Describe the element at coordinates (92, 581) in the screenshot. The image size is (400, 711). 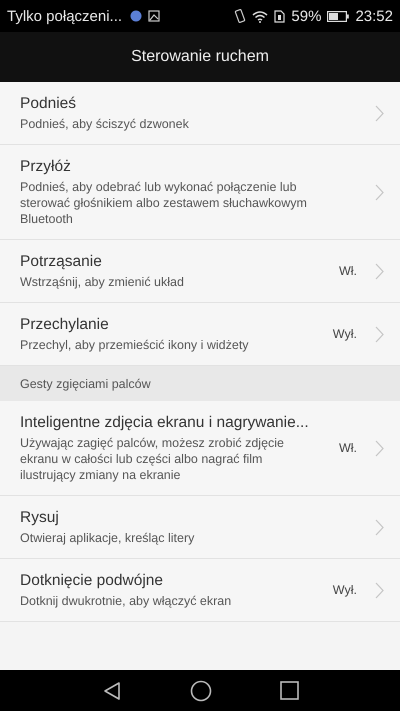
I see `item-title: Dotknięcie podwójne` at that location.